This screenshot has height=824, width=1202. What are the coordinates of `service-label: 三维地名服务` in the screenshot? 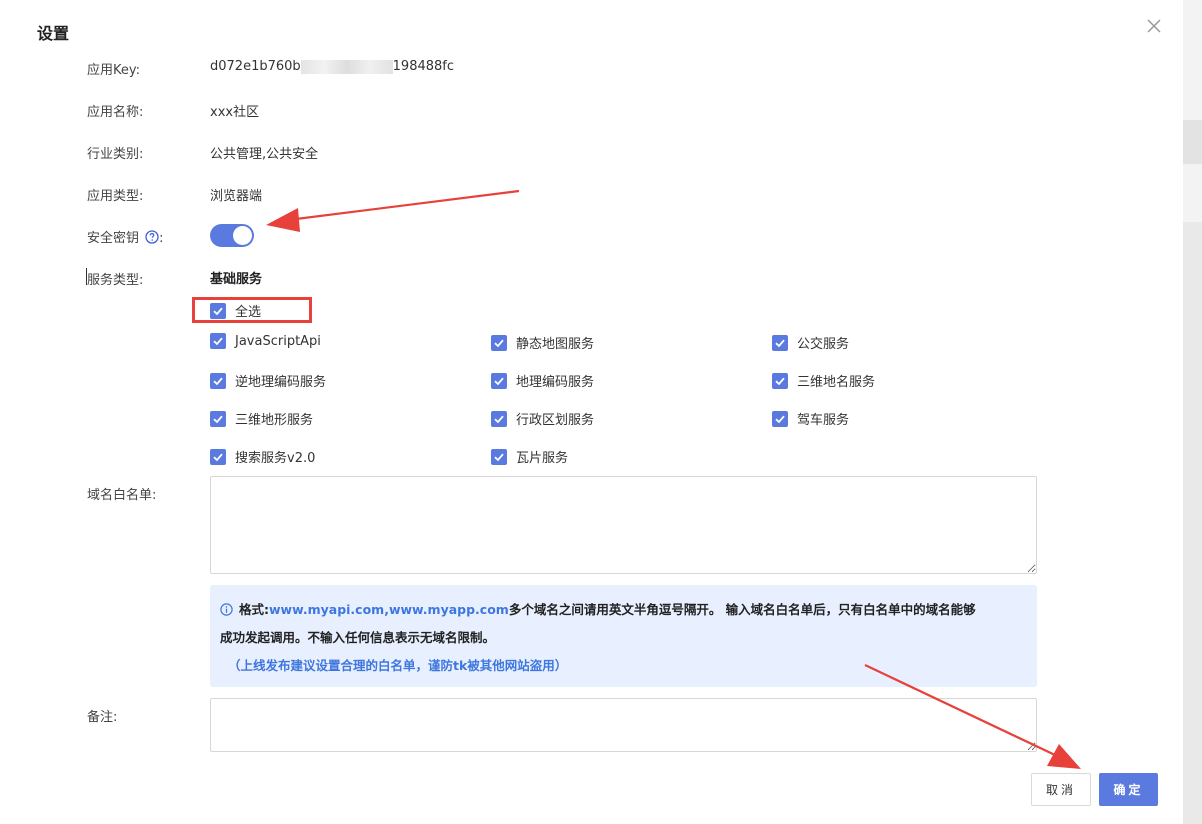 It's located at (836, 382).